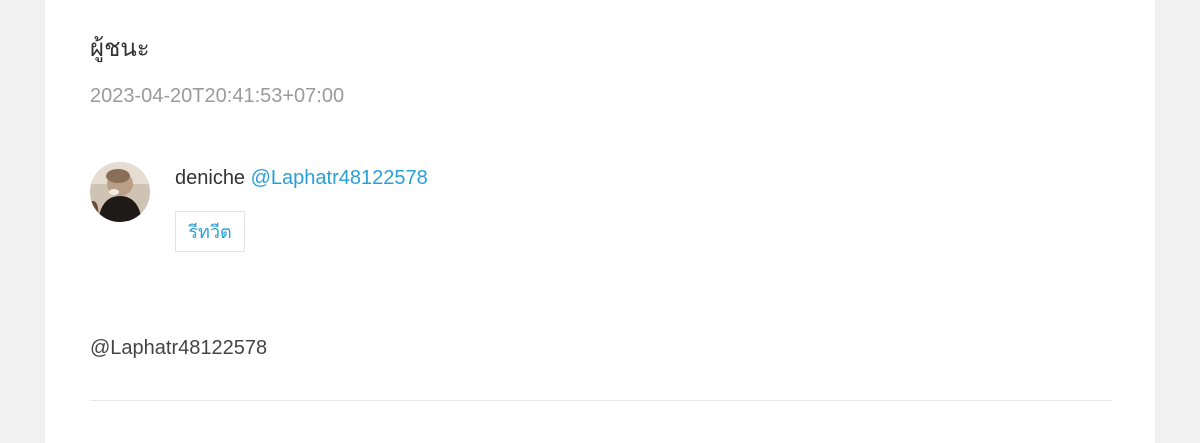  Describe the element at coordinates (600, 400) in the screenshot. I see `divider` at that location.